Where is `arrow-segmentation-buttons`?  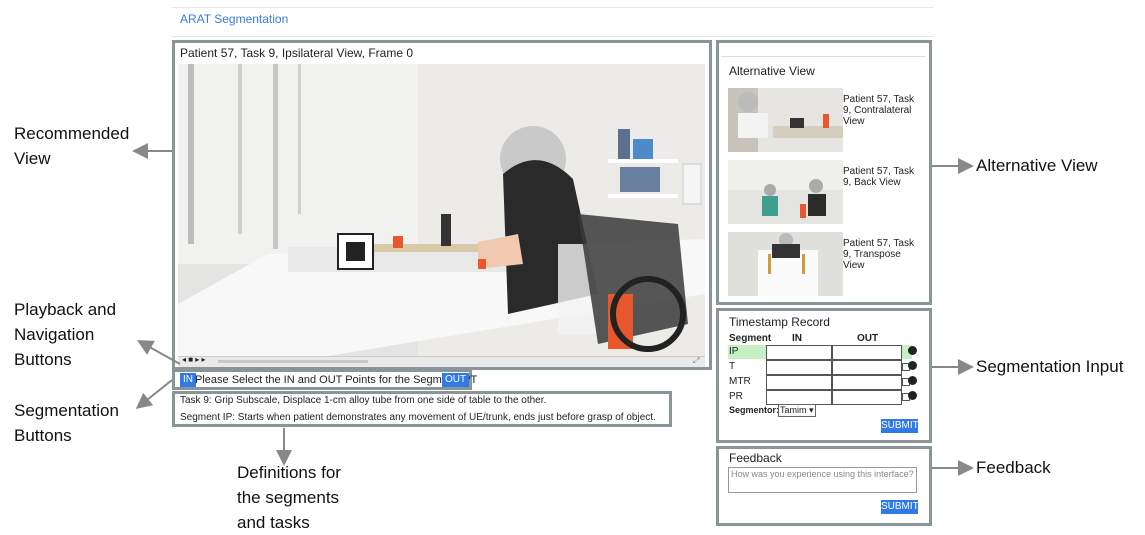 arrow-segmentation-buttons is located at coordinates (154, 394).